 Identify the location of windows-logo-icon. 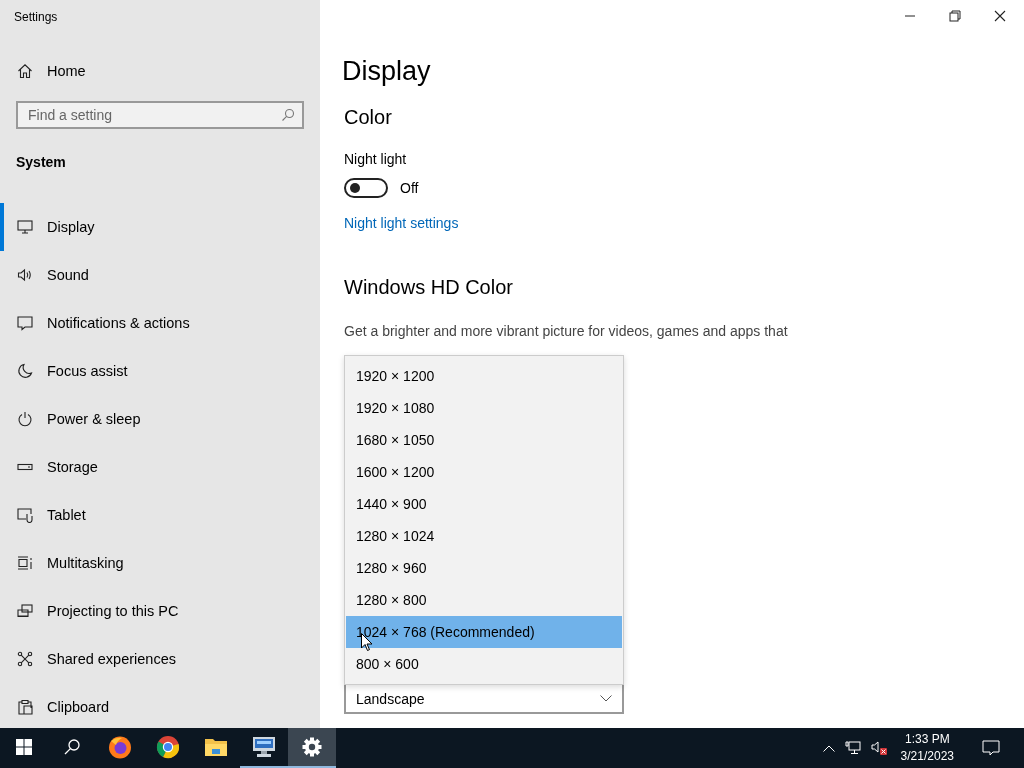
(24, 747).